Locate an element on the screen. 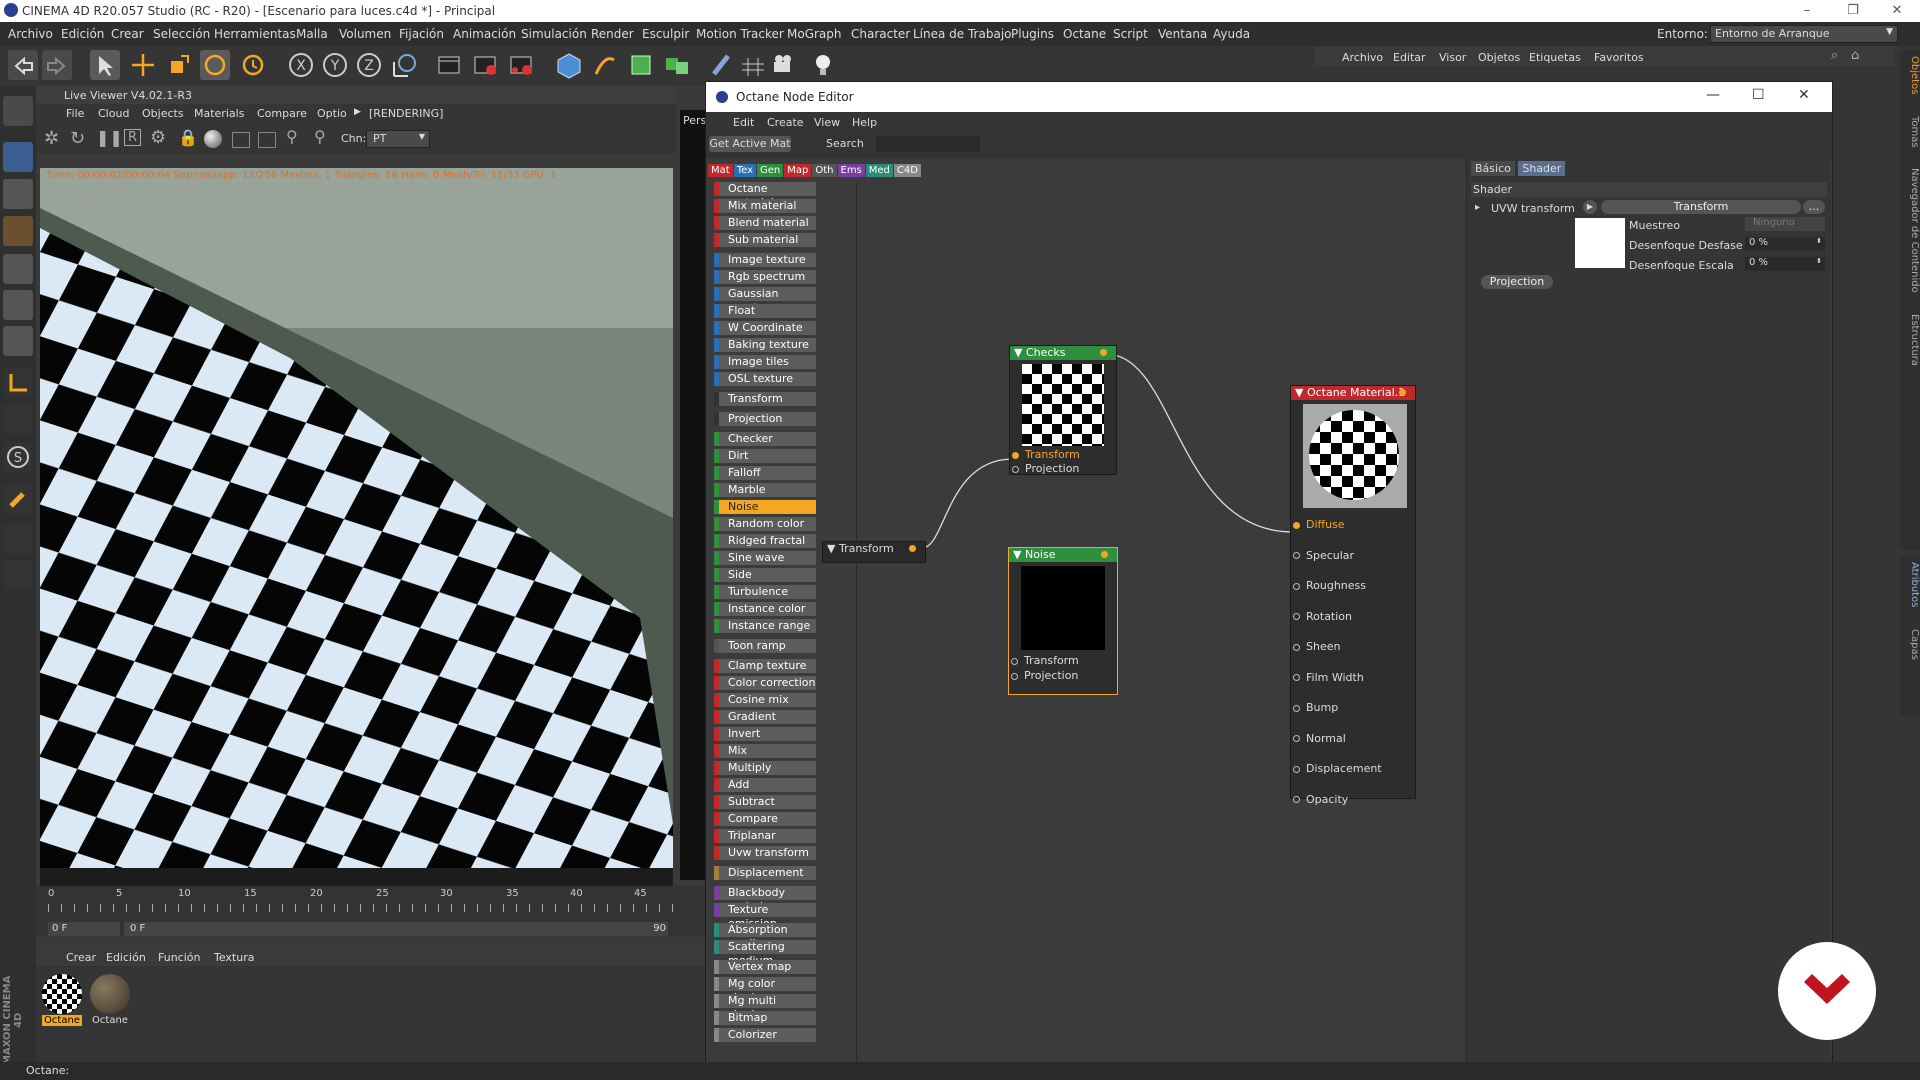 The width and height of the screenshot is (1920, 1080). scale-tool-icon is located at coordinates (179, 65).